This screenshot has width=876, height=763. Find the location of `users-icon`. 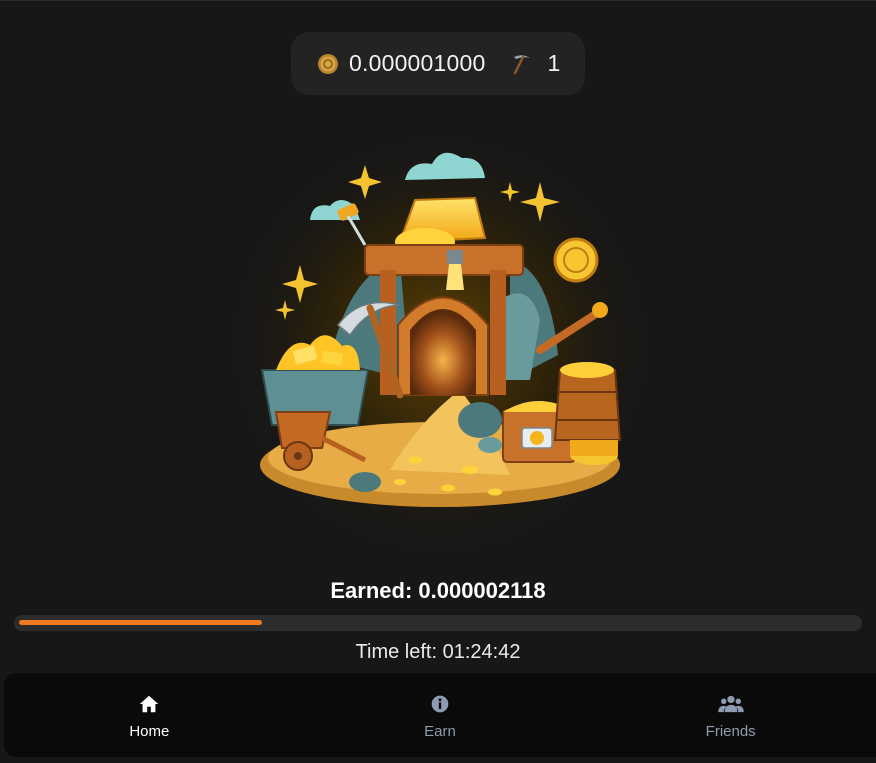

users-icon is located at coordinates (730, 704).